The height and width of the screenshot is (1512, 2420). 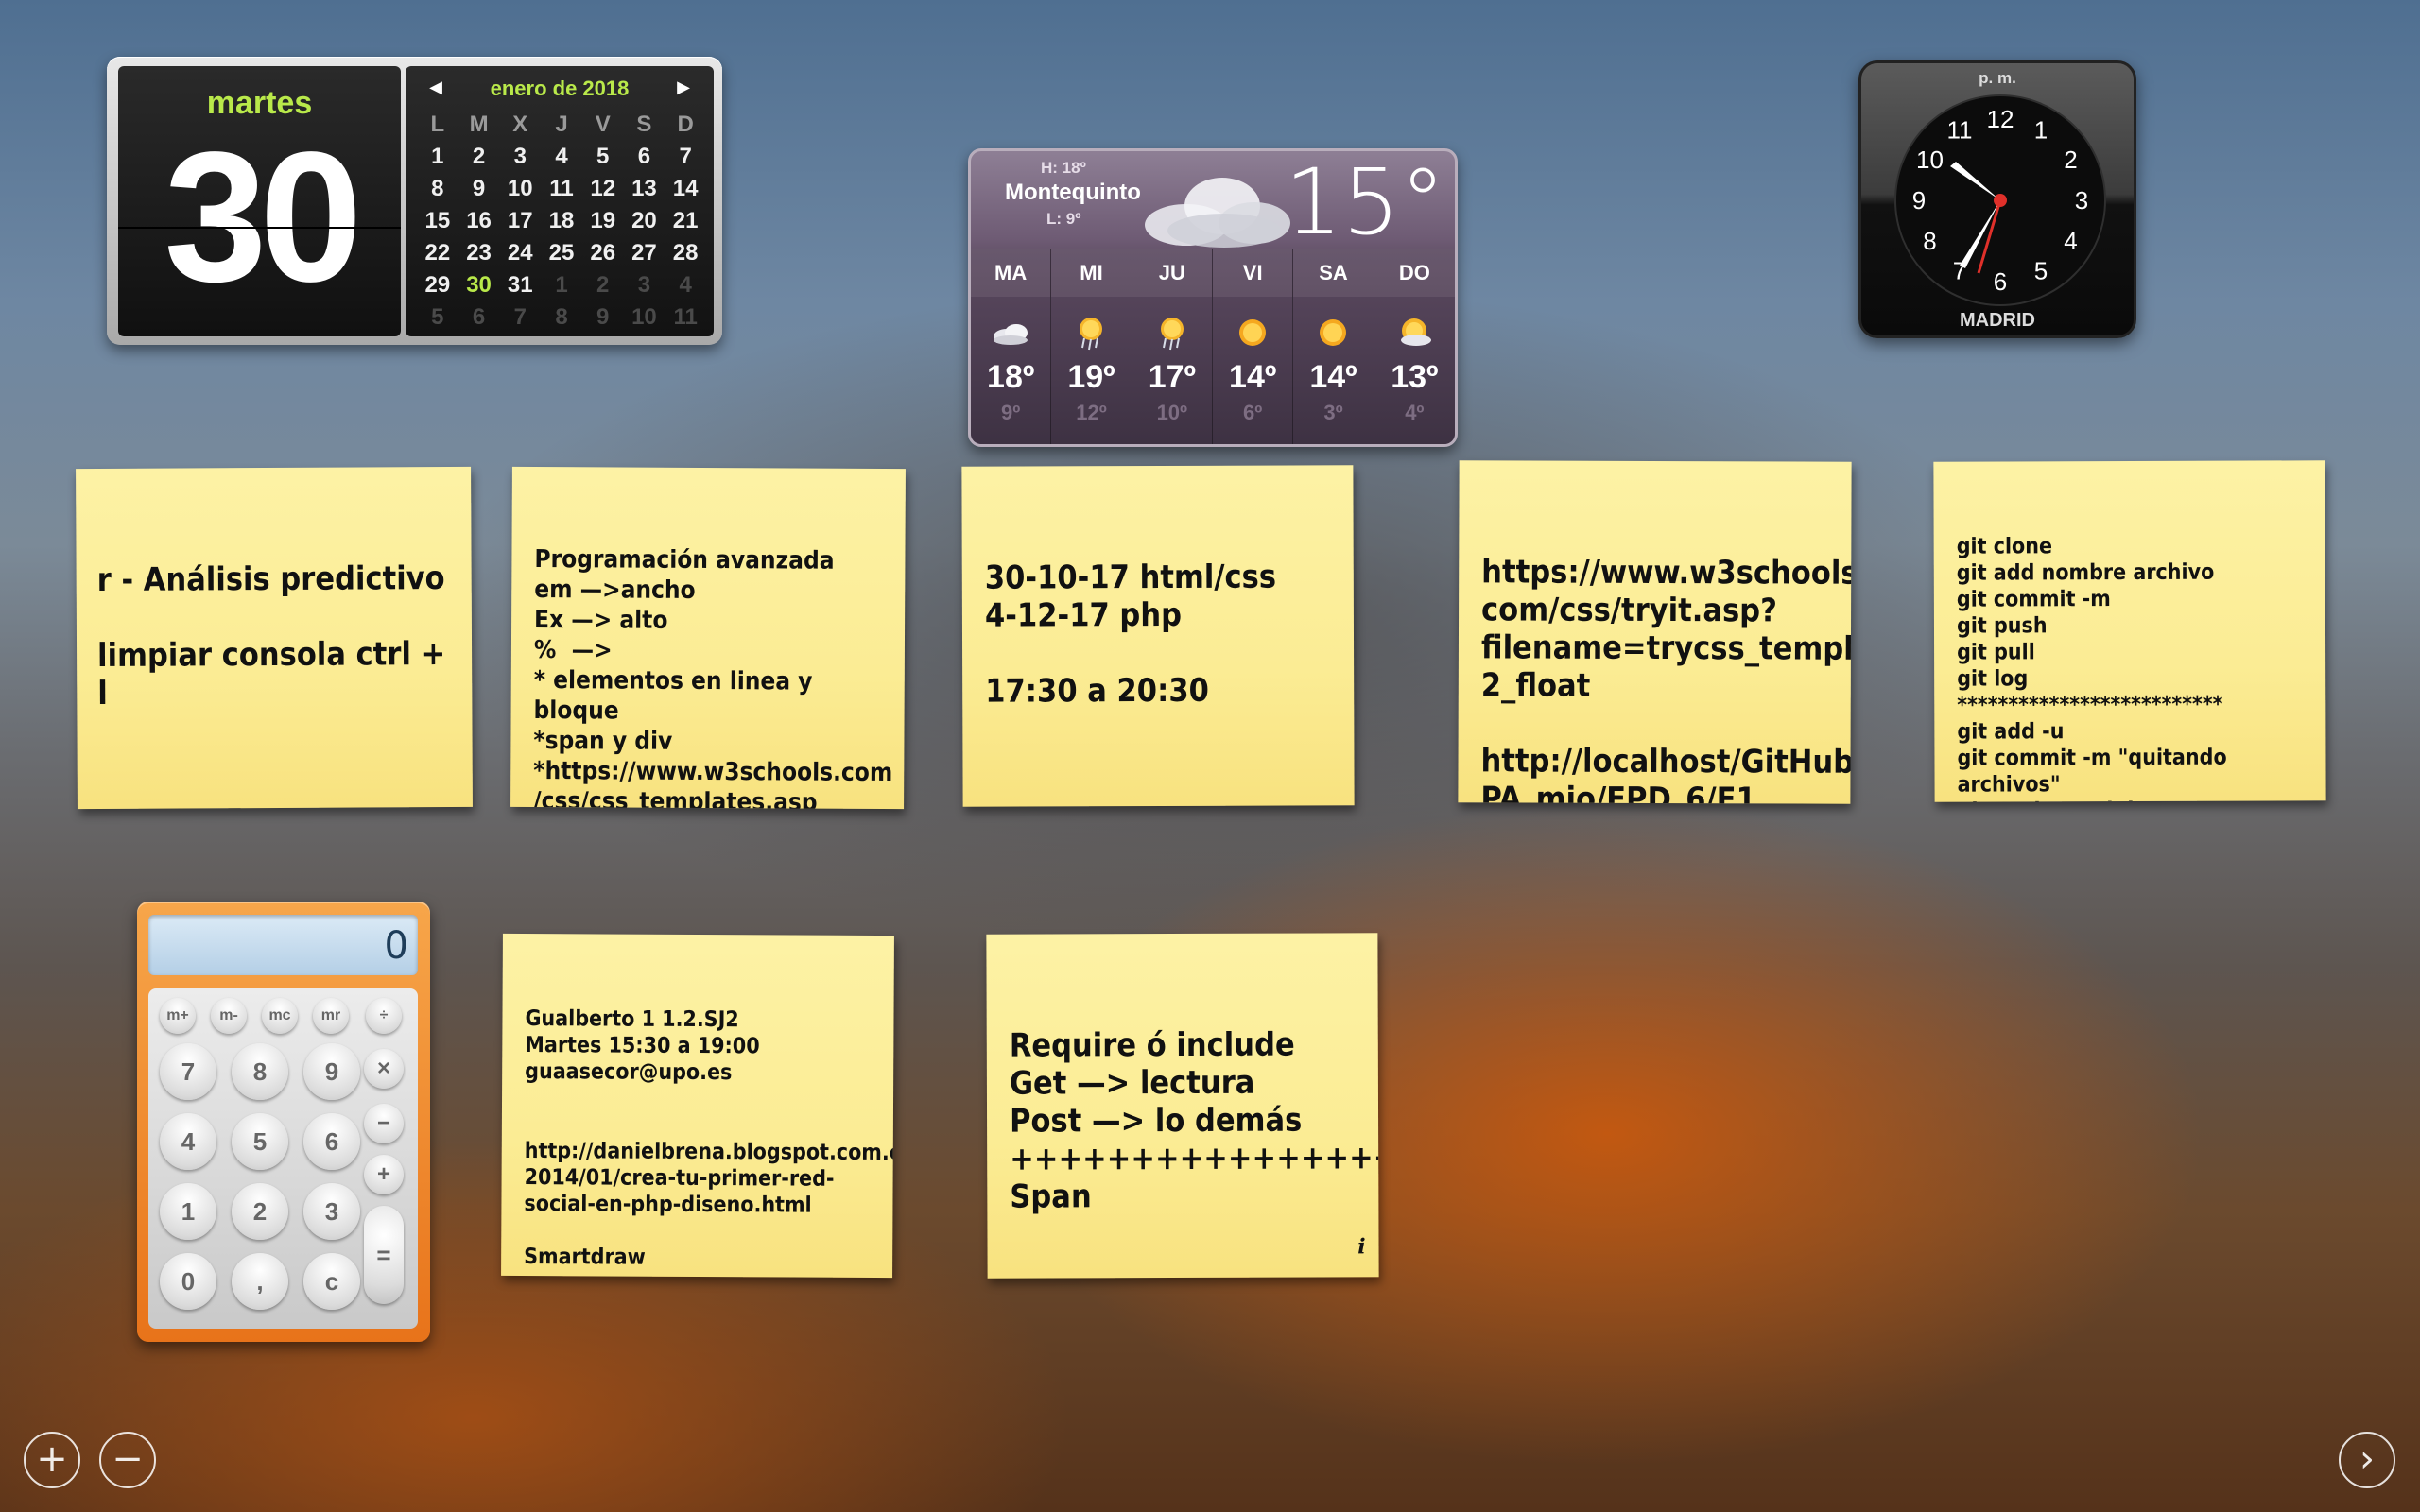 What do you see at coordinates (437, 221) in the screenshot?
I see `calendar-day-cell: 15` at bounding box center [437, 221].